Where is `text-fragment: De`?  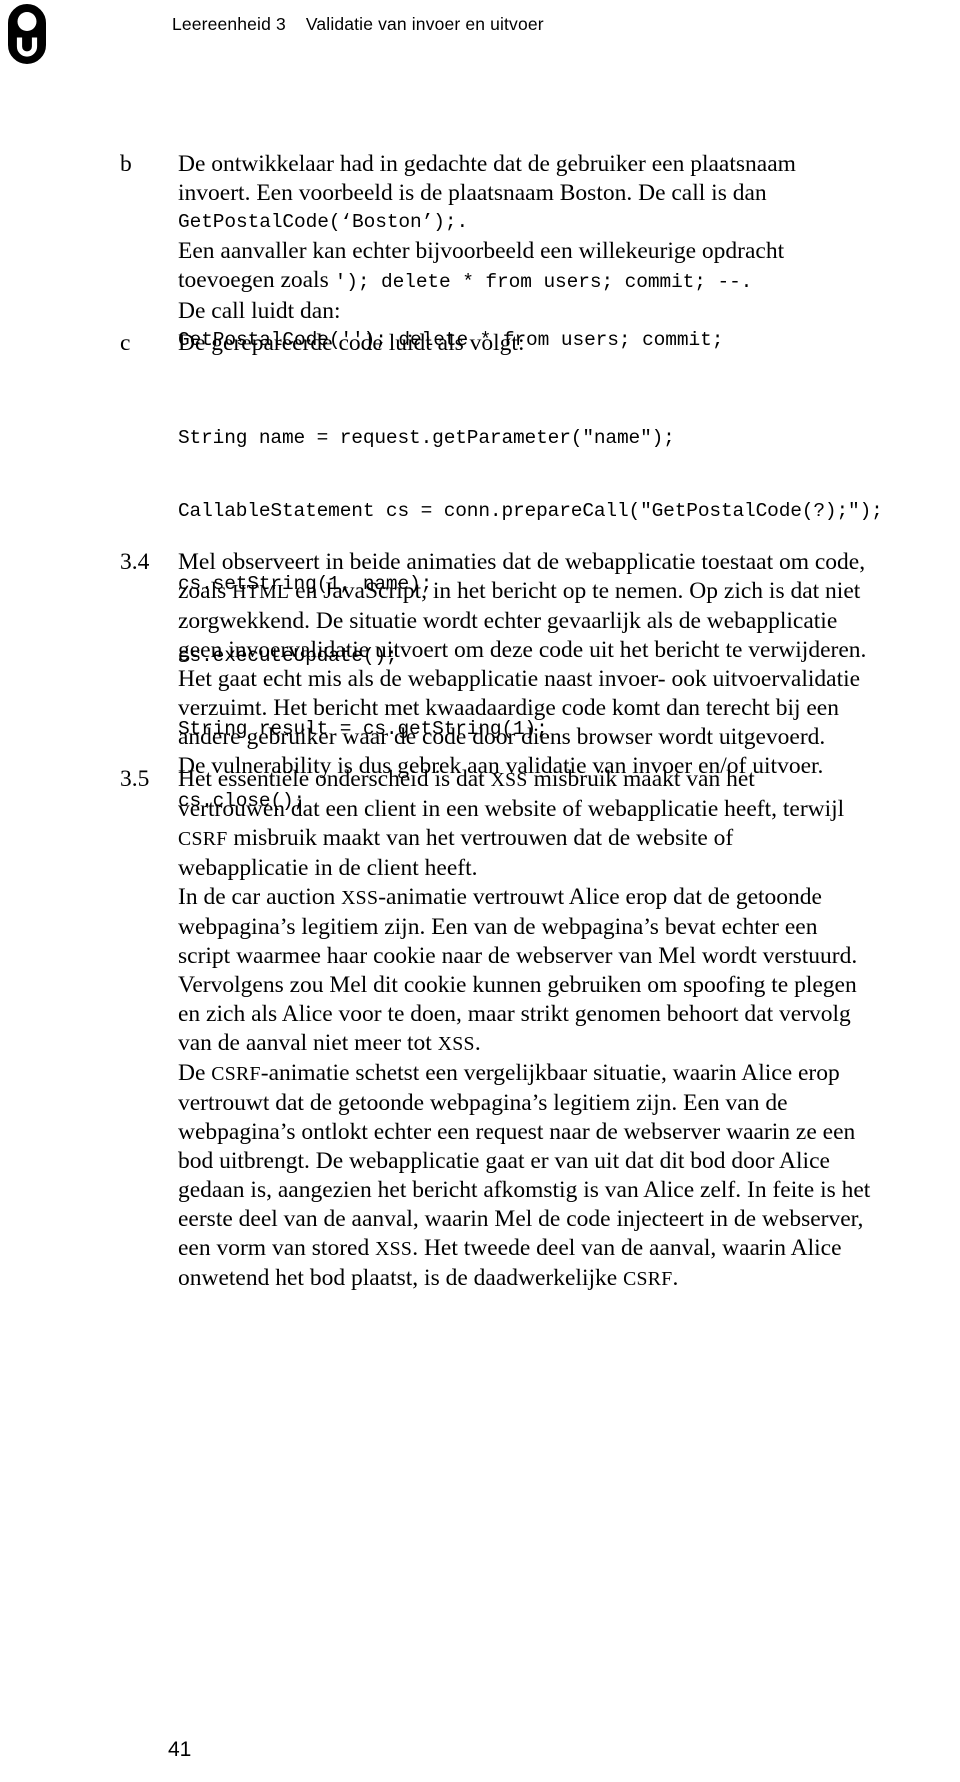 text-fragment: De is located at coordinates (195, 1073).